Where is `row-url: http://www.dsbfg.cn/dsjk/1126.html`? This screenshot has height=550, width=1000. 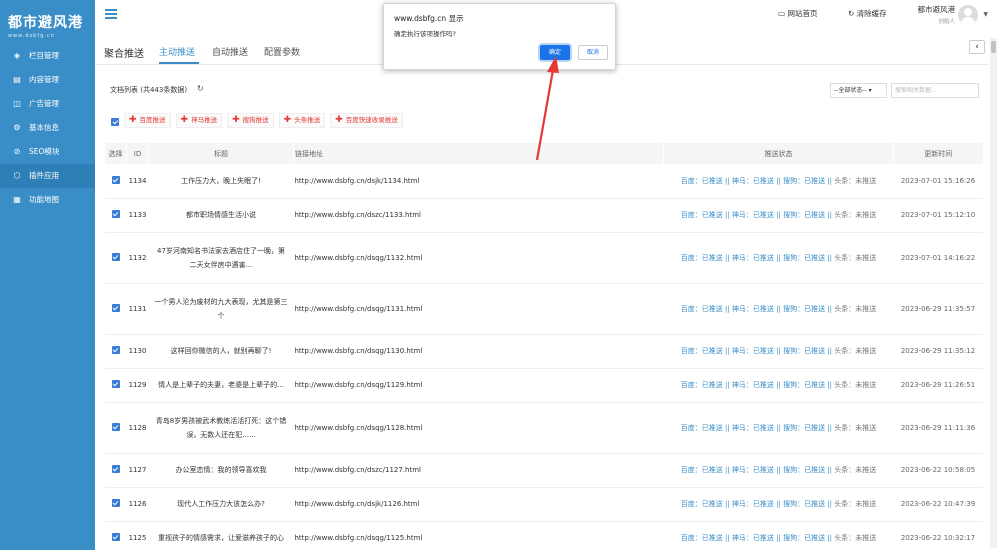
row-url: http://www.dsbfg.cn/dsjk/1126.html is located at coordinates (478, 504).